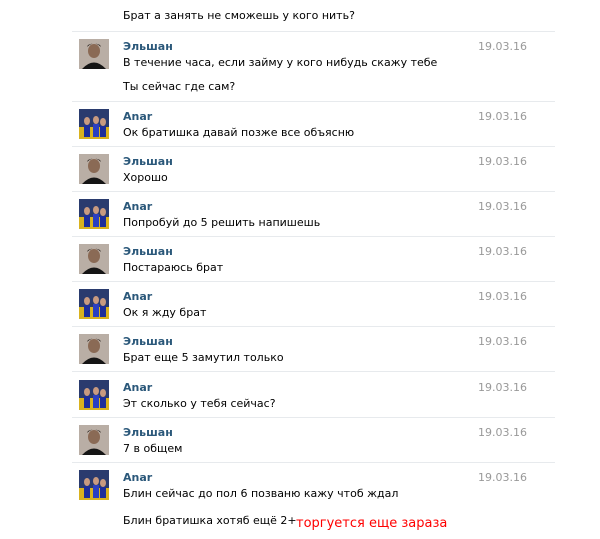 The width and height of the screenshot is (600, 539). What do you see at coordinates (203, 357) in the screenshot?
I see `message-text: Брат еще 5 замутил только` at bounding box center [203, 357].